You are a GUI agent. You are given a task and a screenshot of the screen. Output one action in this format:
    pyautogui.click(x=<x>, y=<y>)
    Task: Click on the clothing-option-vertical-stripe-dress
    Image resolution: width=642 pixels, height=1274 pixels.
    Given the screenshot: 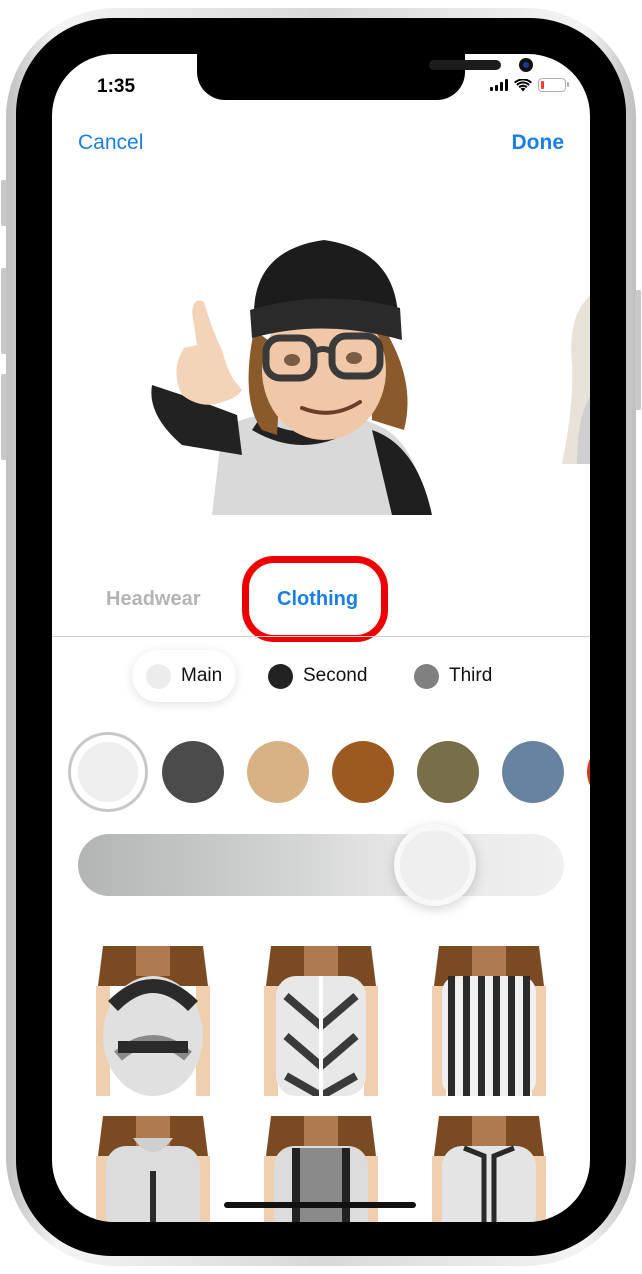 What is the action you would take?
    pyautogui.click(x=489, y=1021)
    